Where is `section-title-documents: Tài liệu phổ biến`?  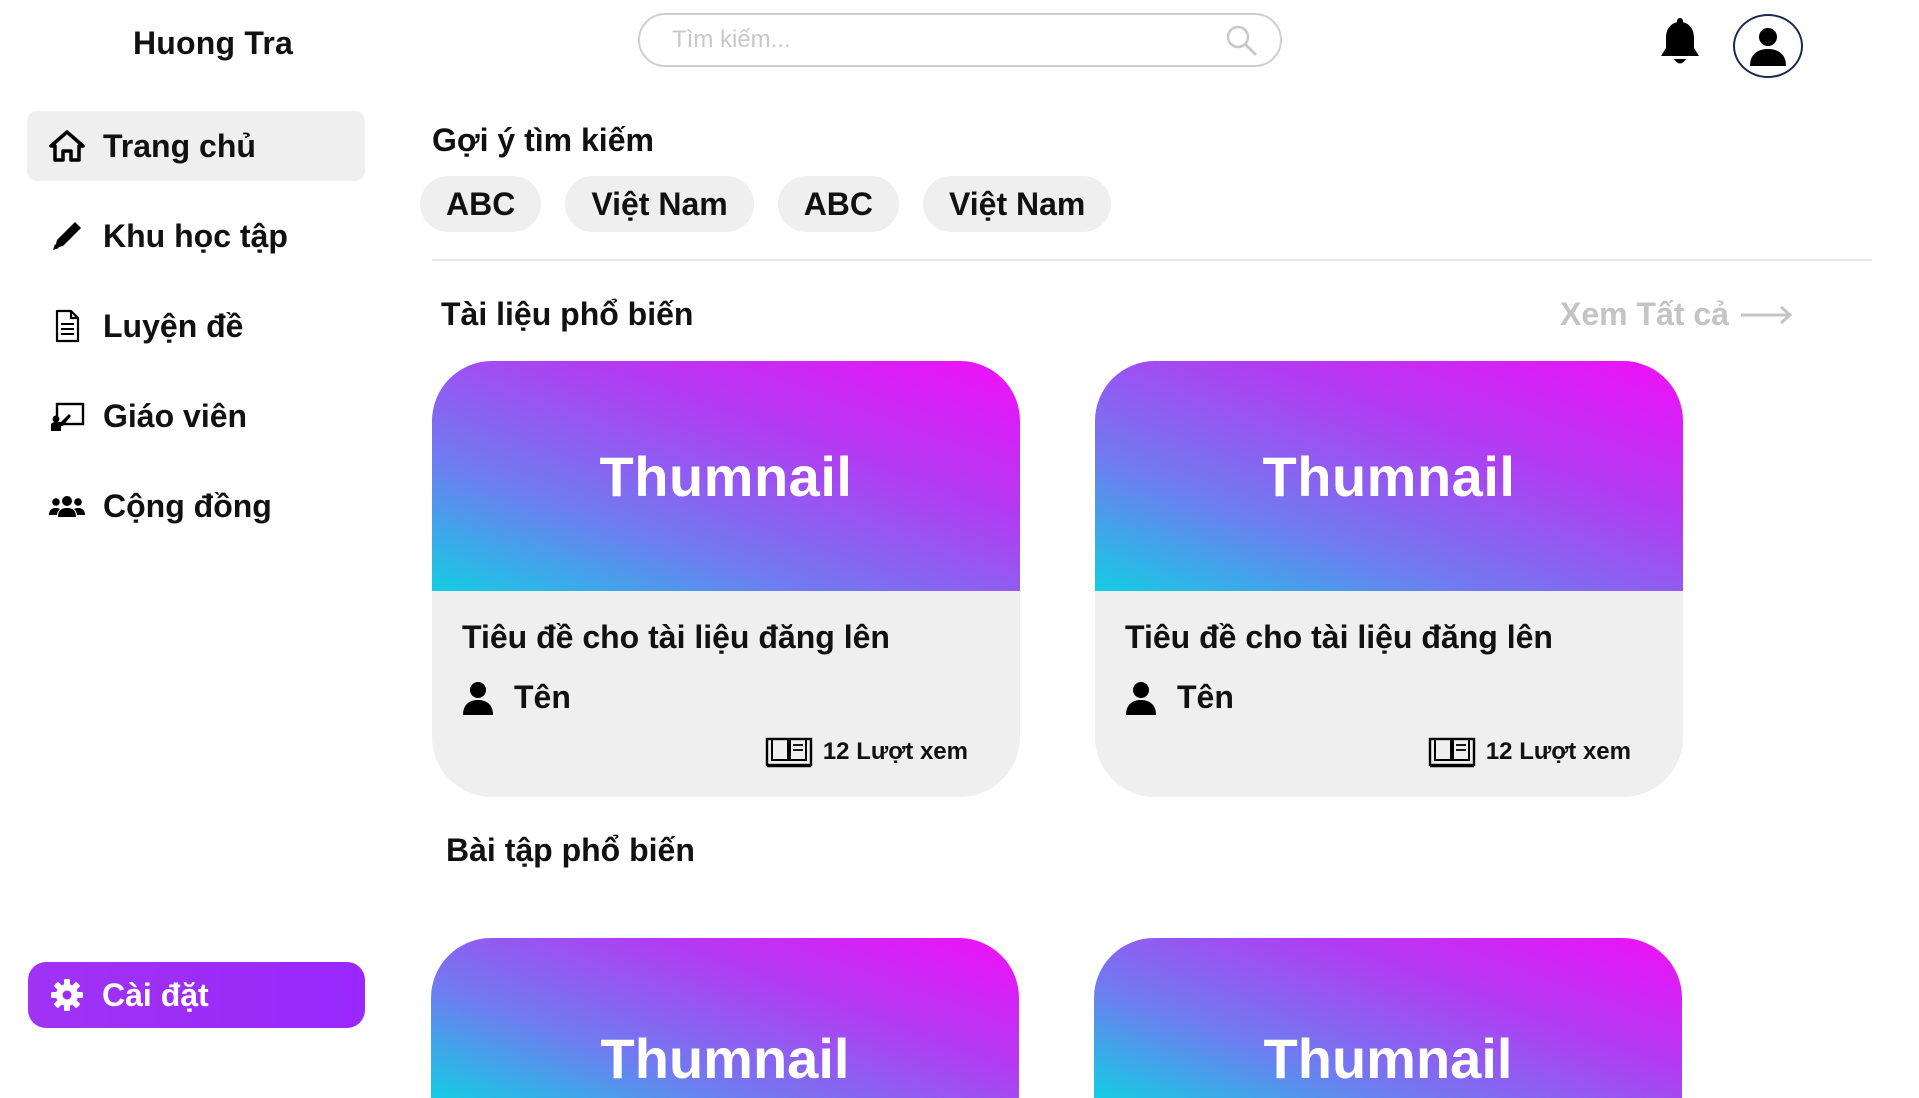
section-title-documents: Tài liệu phổ biến is located at coordinates (567, 314).